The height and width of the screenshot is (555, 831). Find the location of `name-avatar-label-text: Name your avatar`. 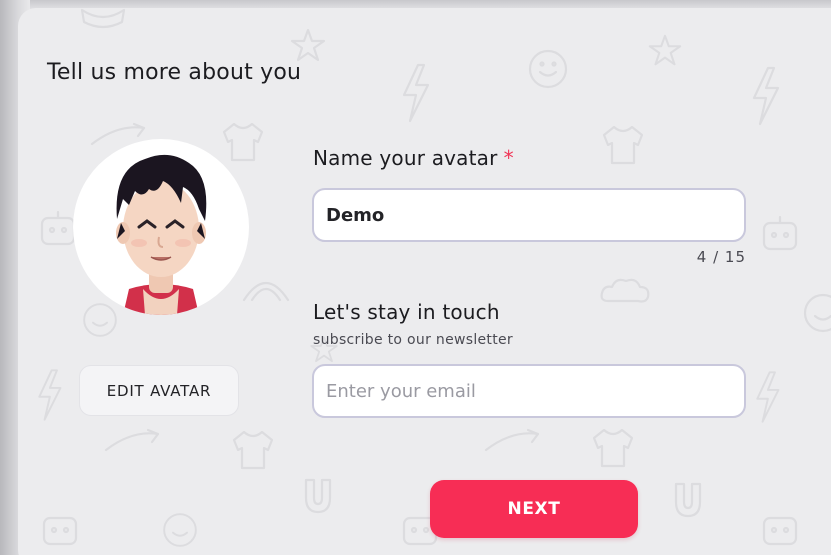

name-avatar-label-text: Name your avatar is located at coordinates (405, 158).